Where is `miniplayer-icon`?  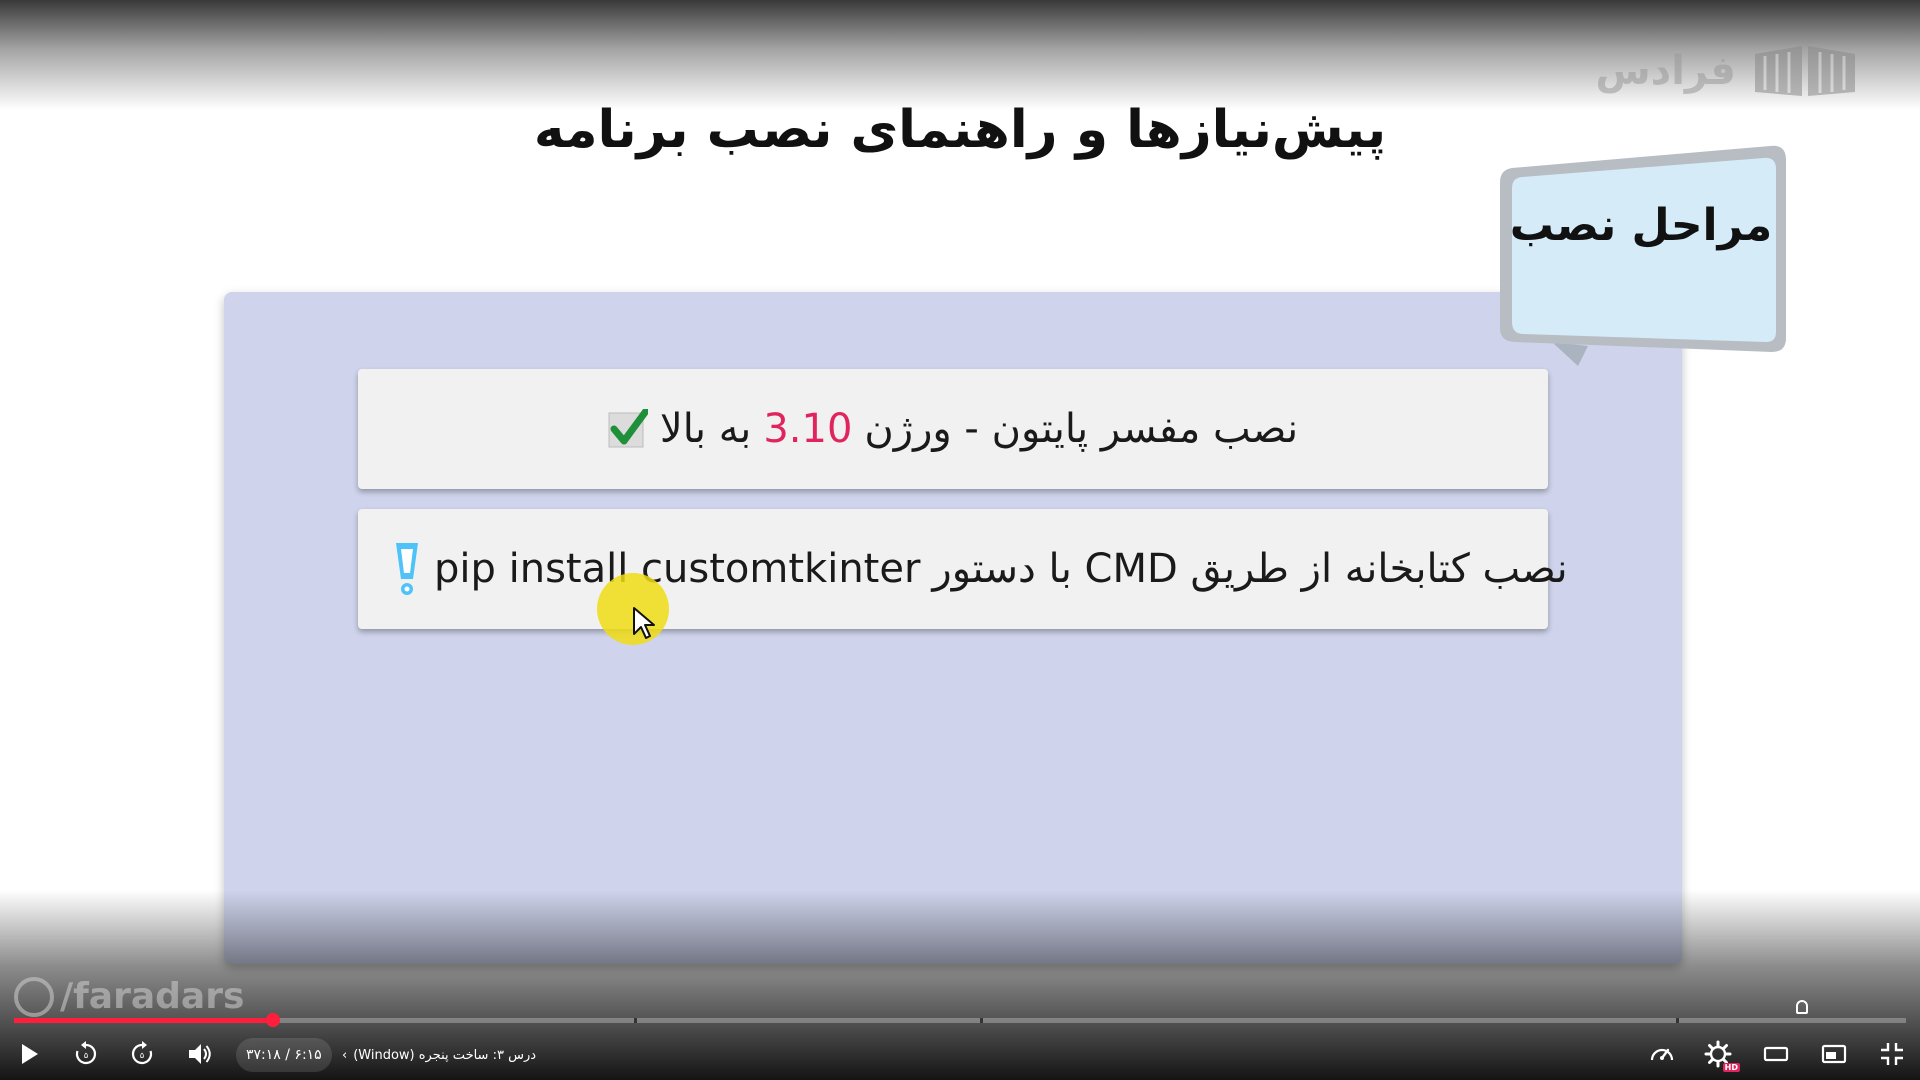 miniplayer-icon is located at coordinates (1834, 1054).